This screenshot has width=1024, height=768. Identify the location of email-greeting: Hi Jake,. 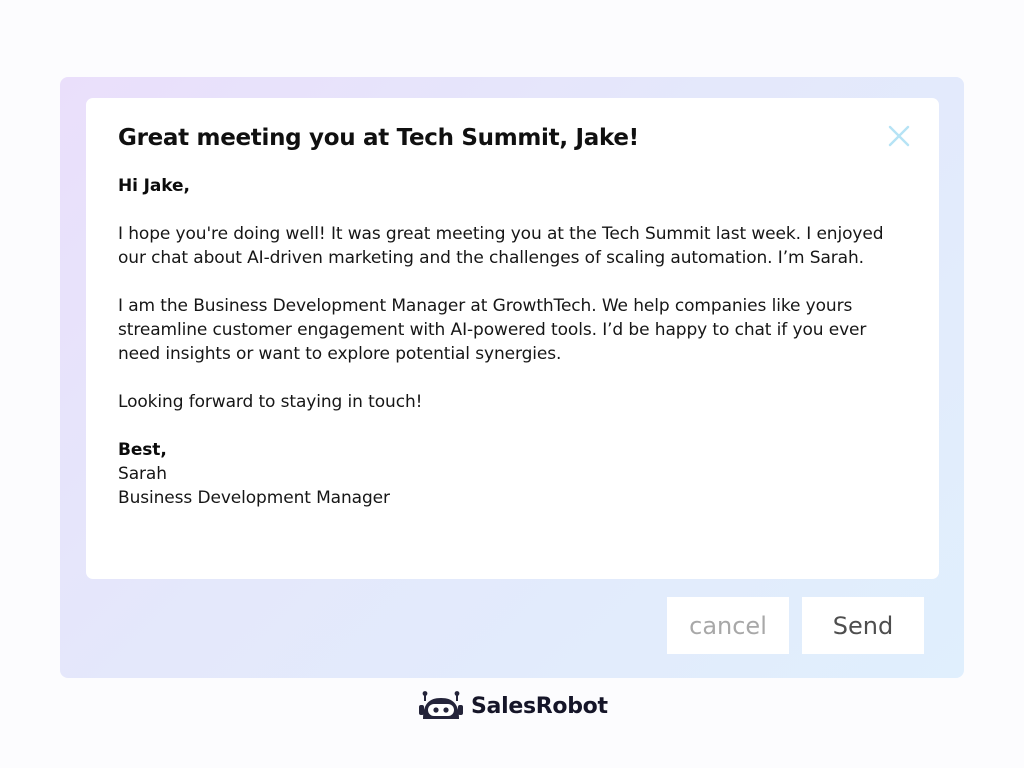
(154, 186).